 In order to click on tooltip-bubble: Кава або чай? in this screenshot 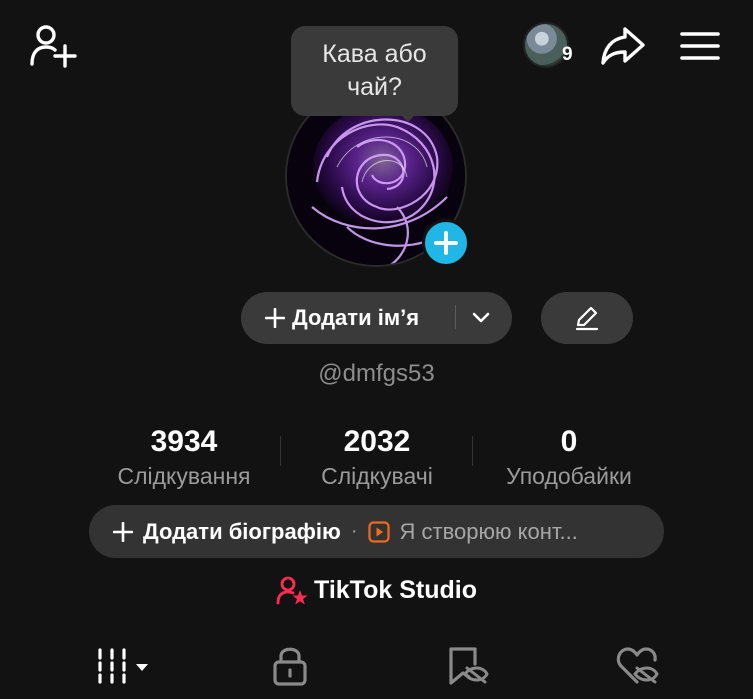, I will do `click(374, 71)`.